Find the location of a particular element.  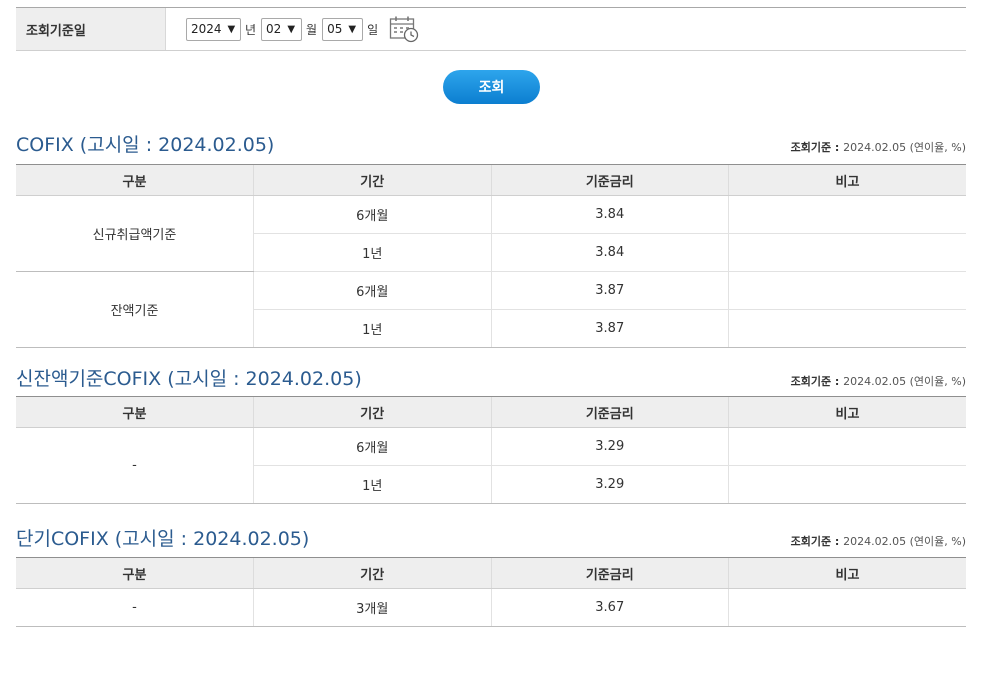

section-title: COFIX (고시일 : 2024.02.05) is located at coordinates (145, 145).